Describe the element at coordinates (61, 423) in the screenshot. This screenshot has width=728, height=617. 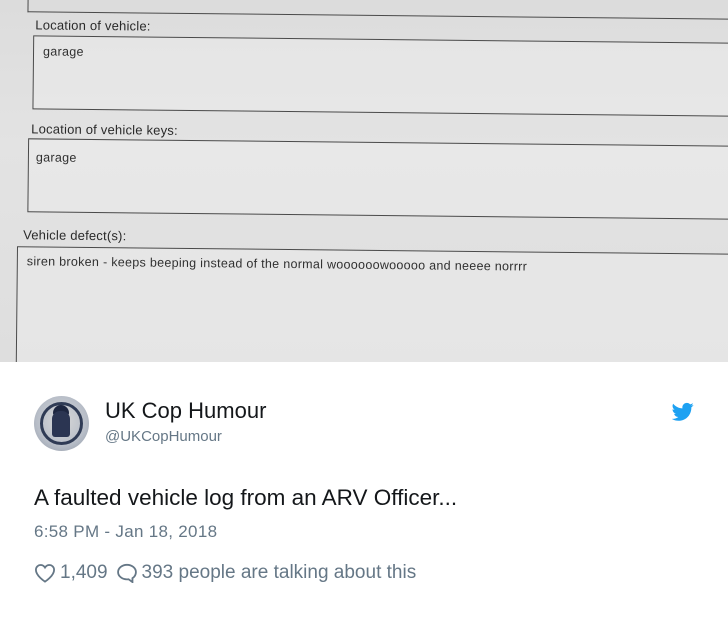
I see `avatar` at that location.